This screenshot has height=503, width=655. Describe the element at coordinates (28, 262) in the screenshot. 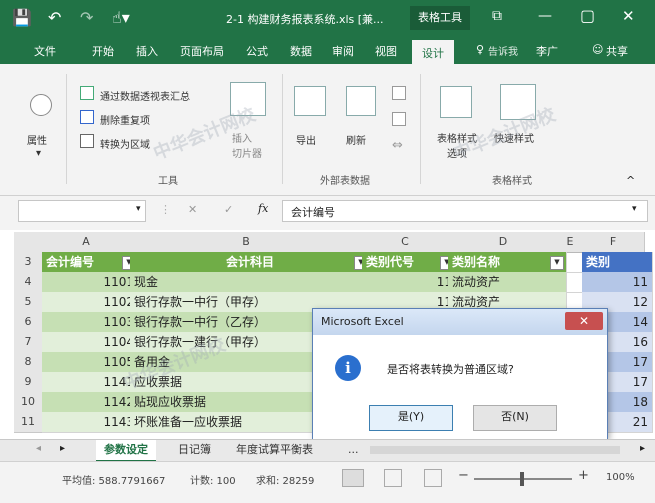

I see `row-header: 3` at that location.